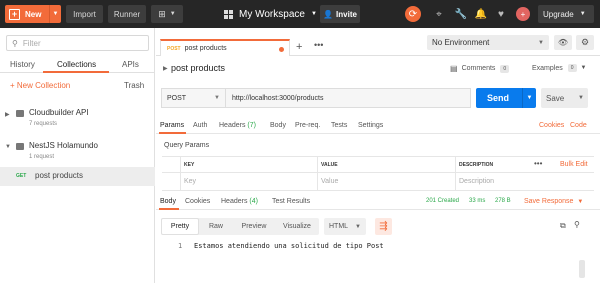 The image size is (600, 283). Describe the element at coordinates (172, 125) in the screenshot. I see `tab-params: Params` at that location.